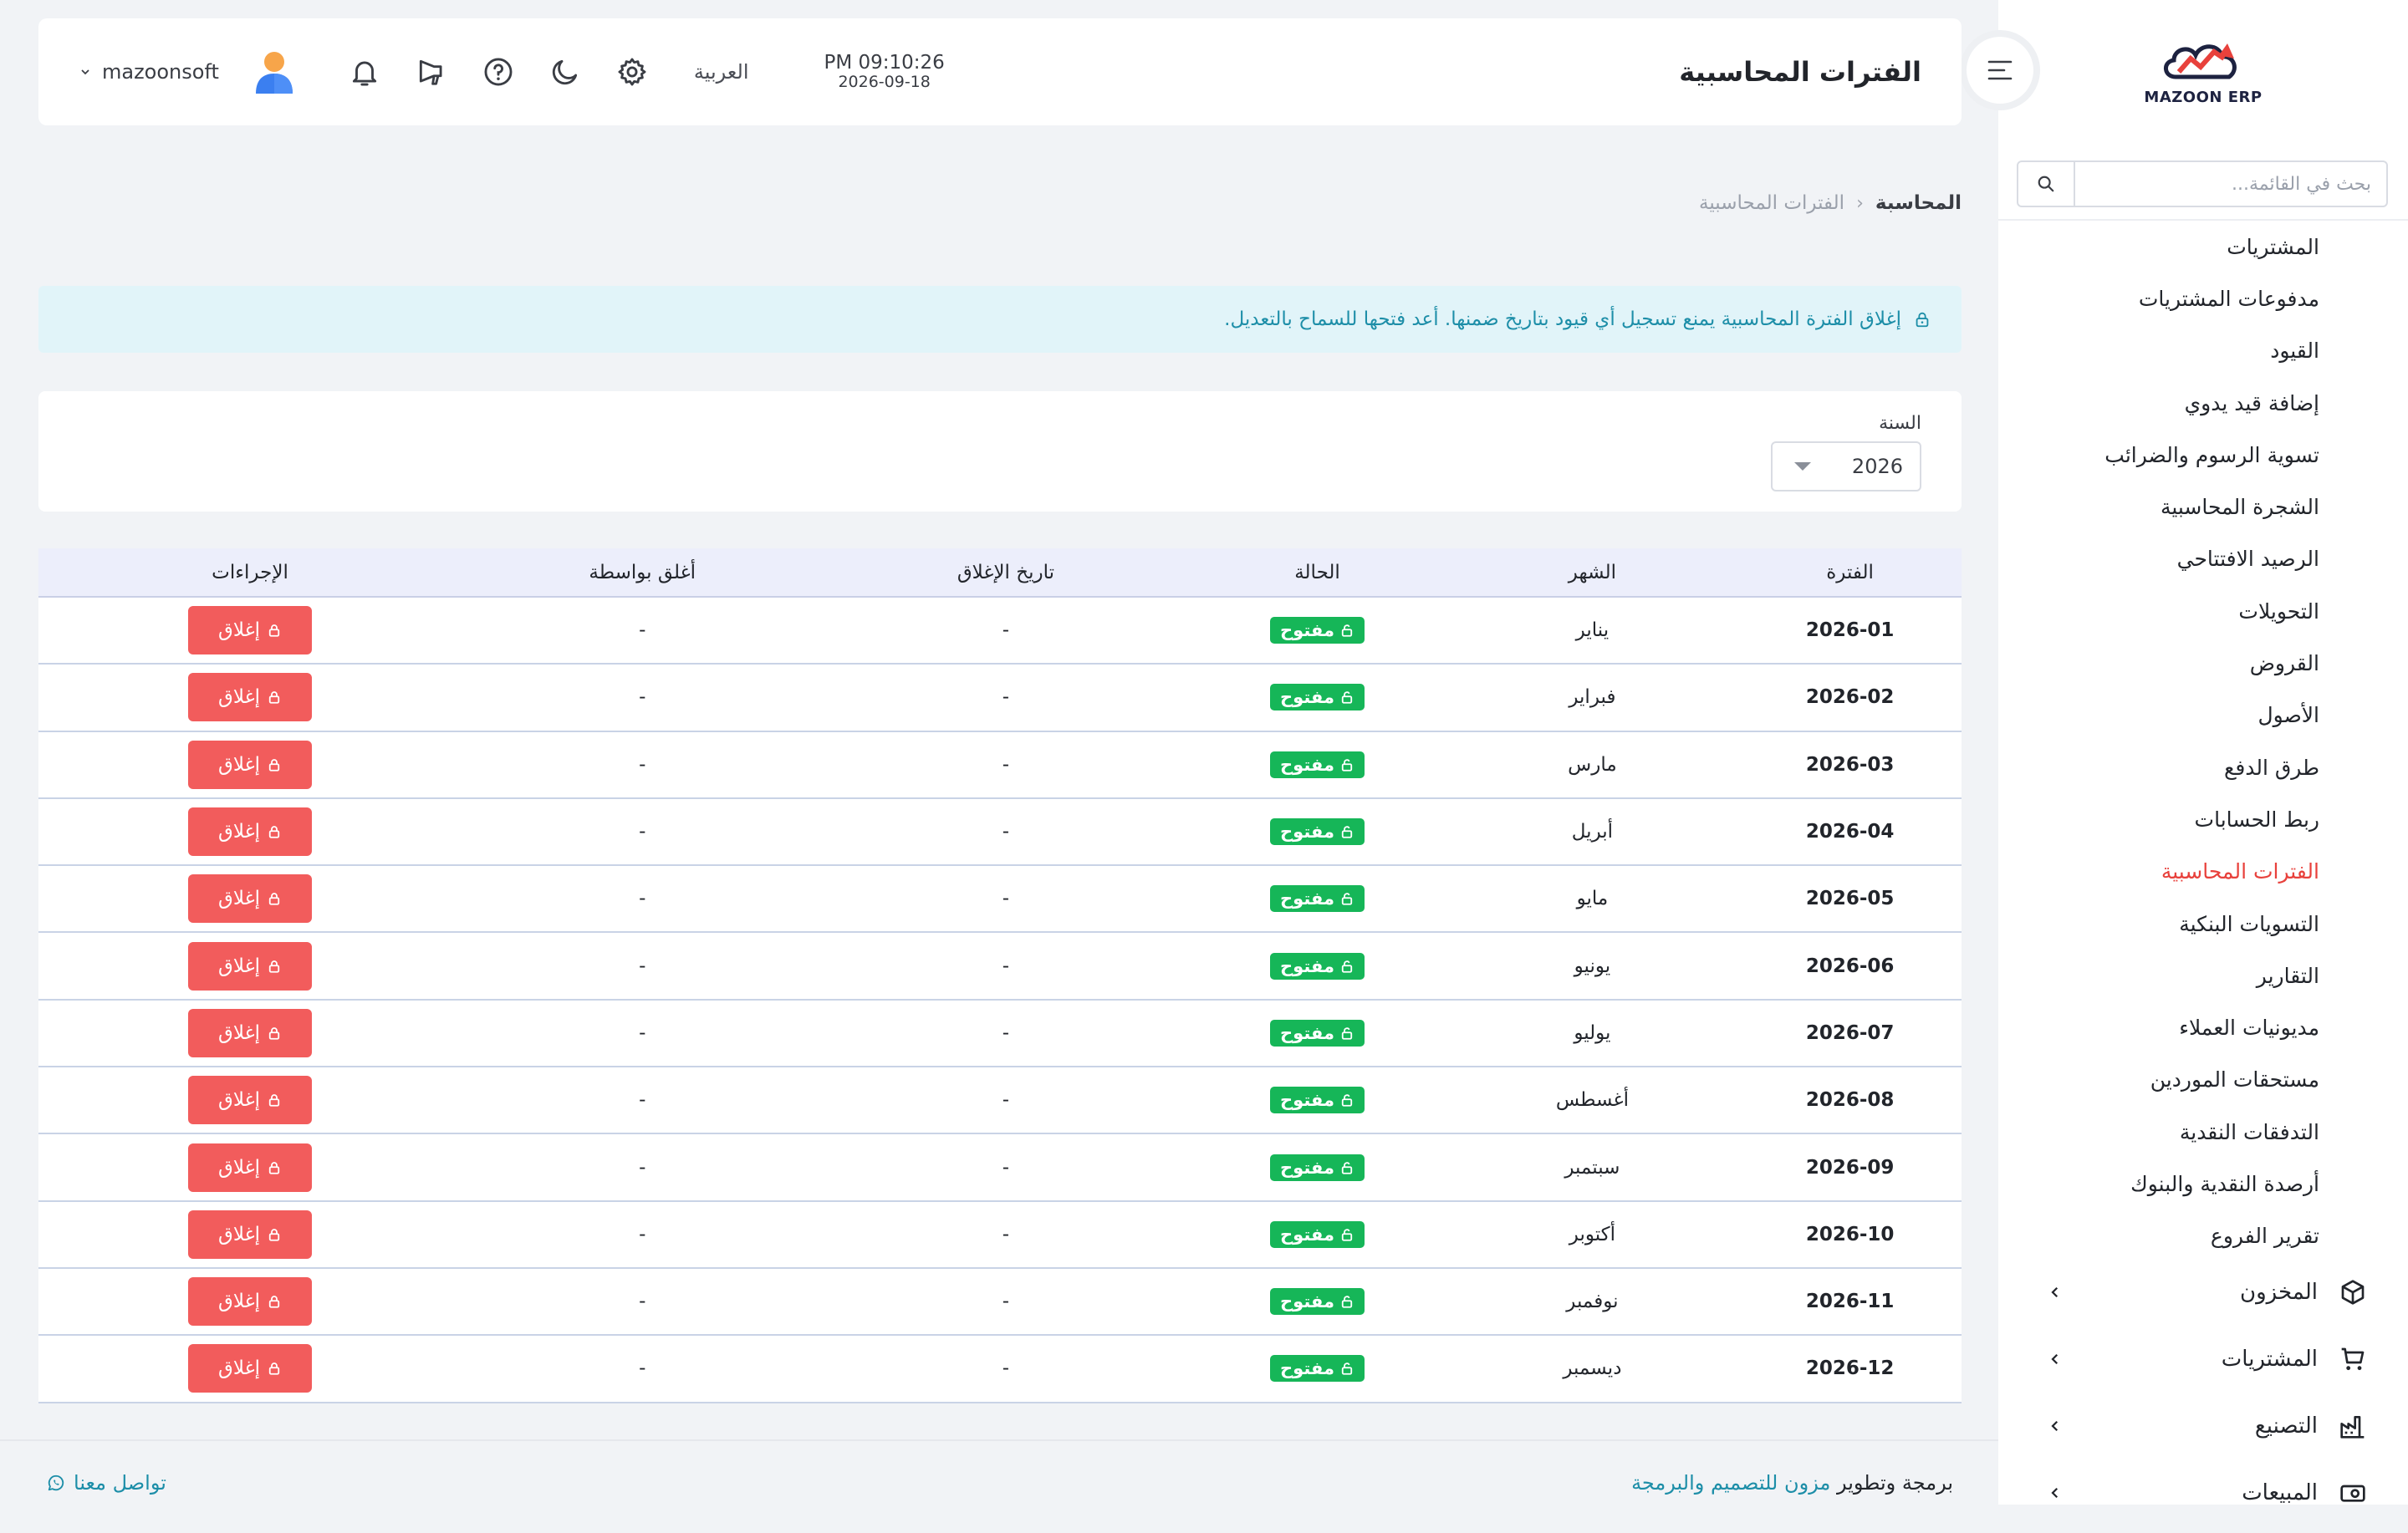 This screenshot has height=1533, width=2408. Describe the element at coordinates (2230, 184) in the screenshot. I see `sidebar-search-input` at that location.